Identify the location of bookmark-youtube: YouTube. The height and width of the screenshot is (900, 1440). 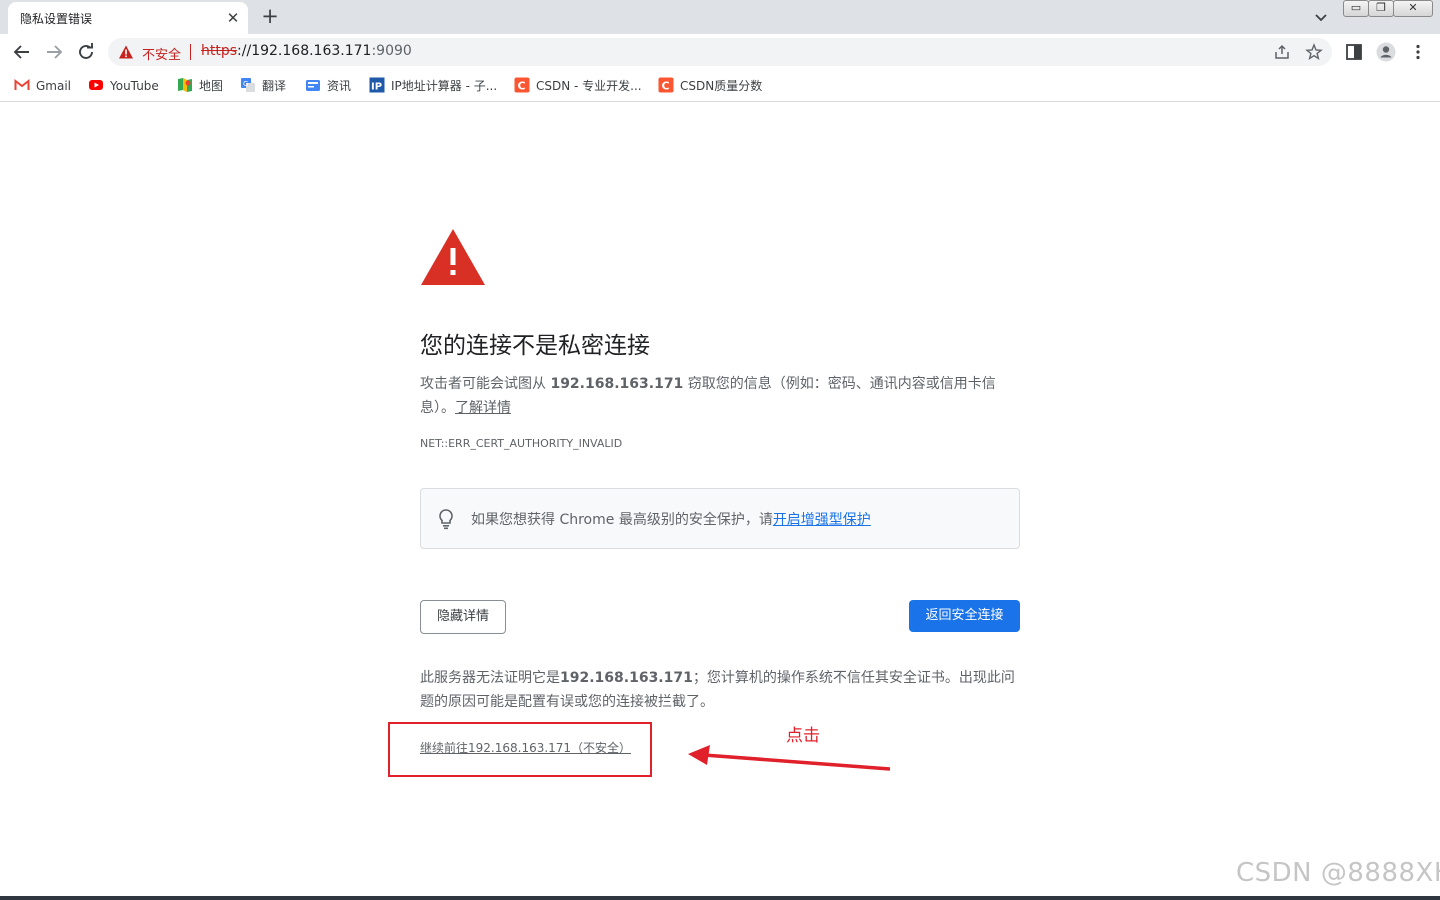
(123, 86).